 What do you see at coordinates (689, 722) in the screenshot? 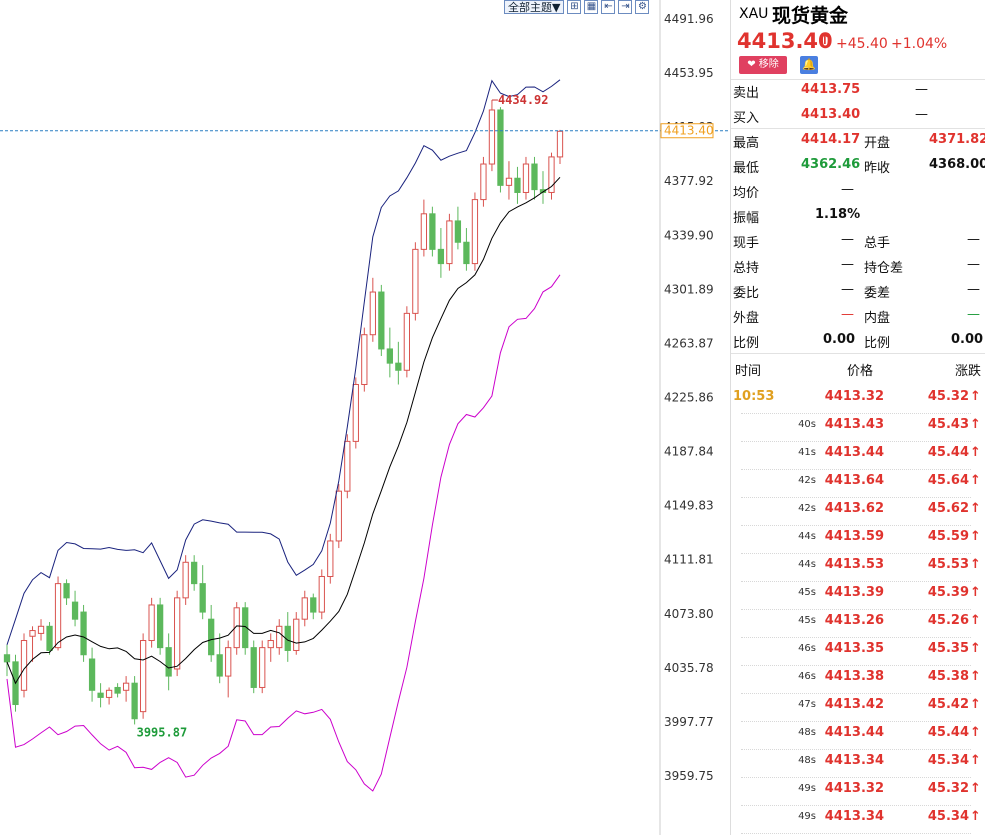
I see `y-axis-tick-label: 3997.77` at bounding box center [689, 722].